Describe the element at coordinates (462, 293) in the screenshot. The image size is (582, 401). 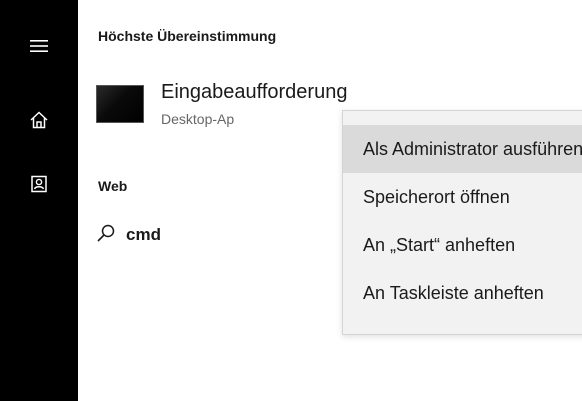
I see `pin-to-taskbar-menu-item: An Taskleiste anheften` at that location.